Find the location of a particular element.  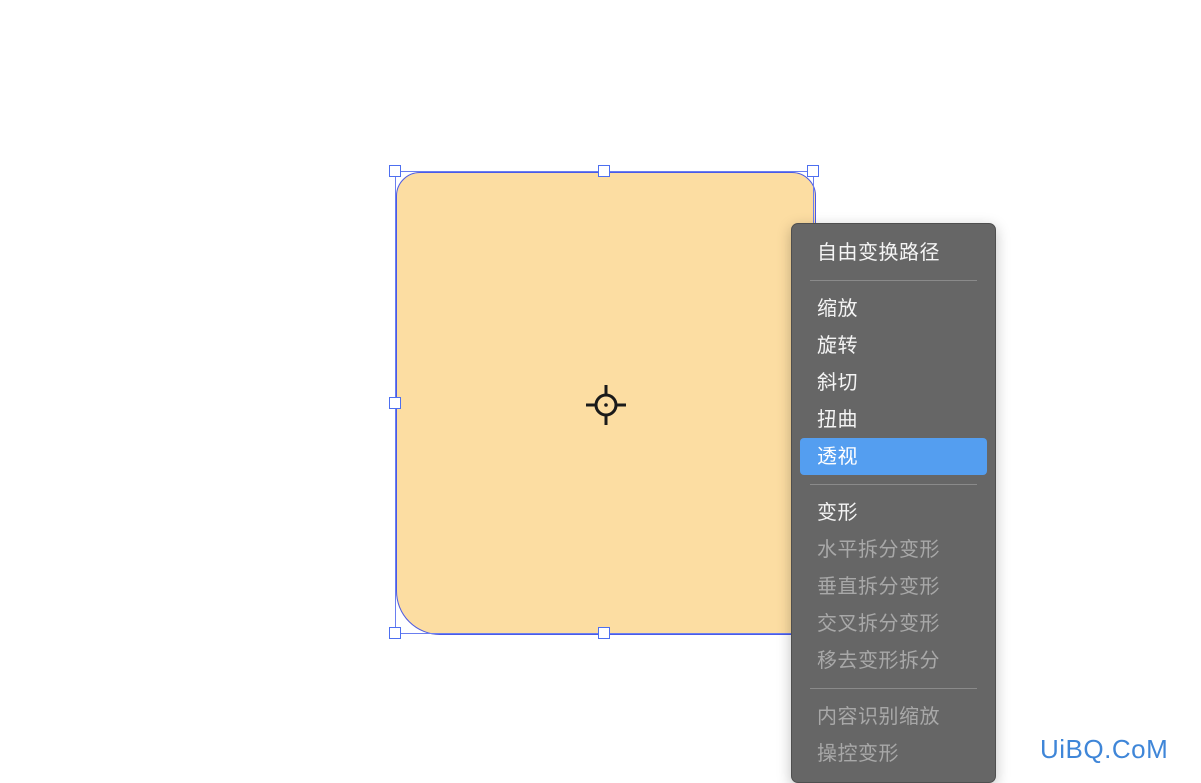

menu-item-9: 水平拆分变形 is located at coordinates (878, 549).